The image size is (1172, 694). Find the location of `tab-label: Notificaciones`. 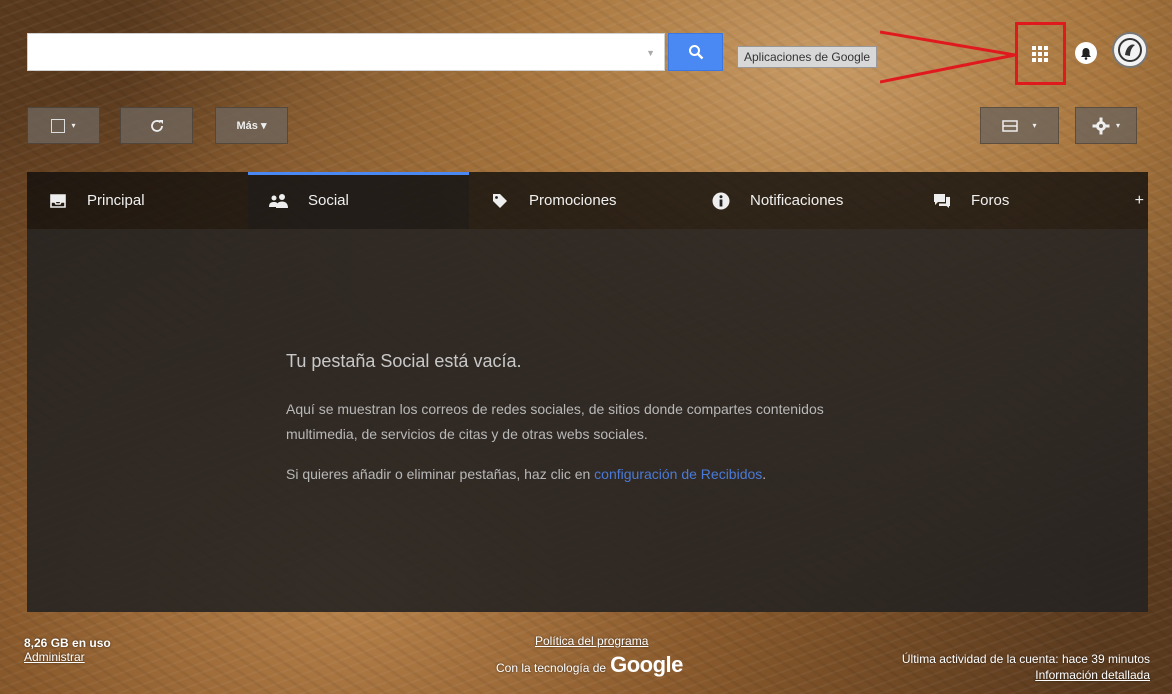

tab-label: Notificaciones is located at coordinates (797, 200).